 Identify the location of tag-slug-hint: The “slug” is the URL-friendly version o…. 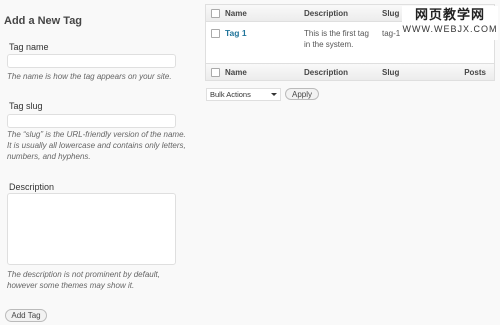
(96, 145).